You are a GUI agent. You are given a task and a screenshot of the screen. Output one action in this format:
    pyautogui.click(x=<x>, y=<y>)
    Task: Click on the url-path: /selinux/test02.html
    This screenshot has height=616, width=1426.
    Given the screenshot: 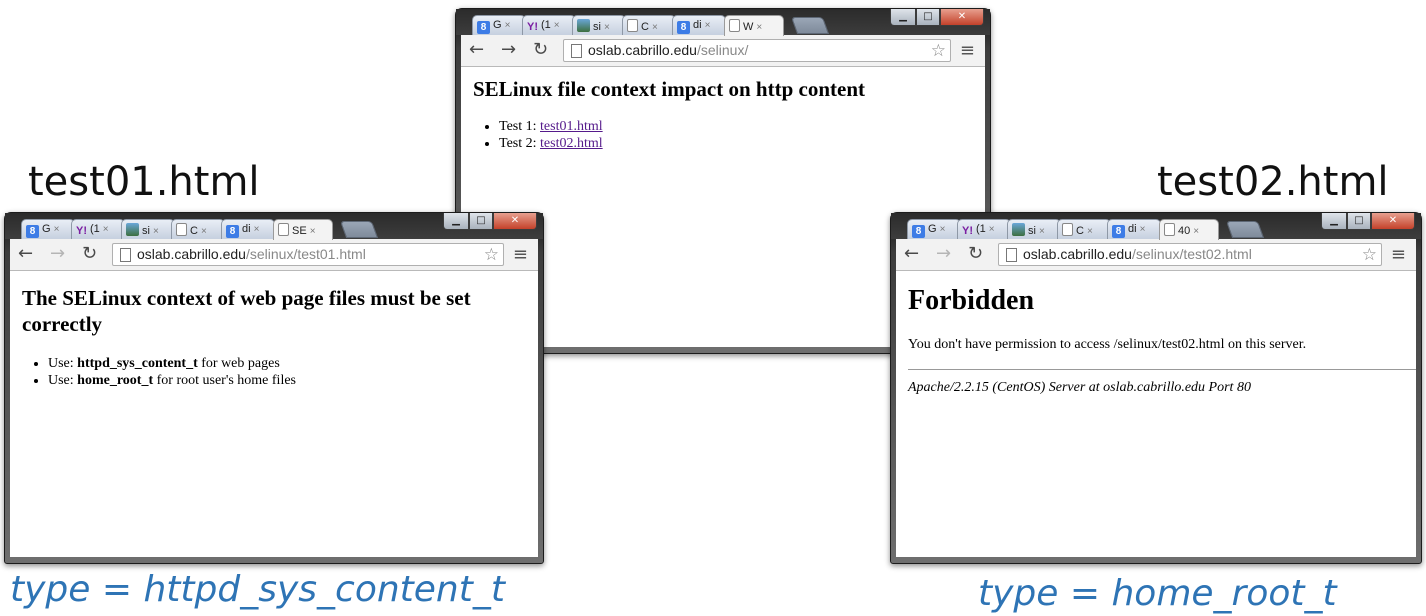 What is the action you would take?
    pyautogui.click(x=1191, y=254)
    